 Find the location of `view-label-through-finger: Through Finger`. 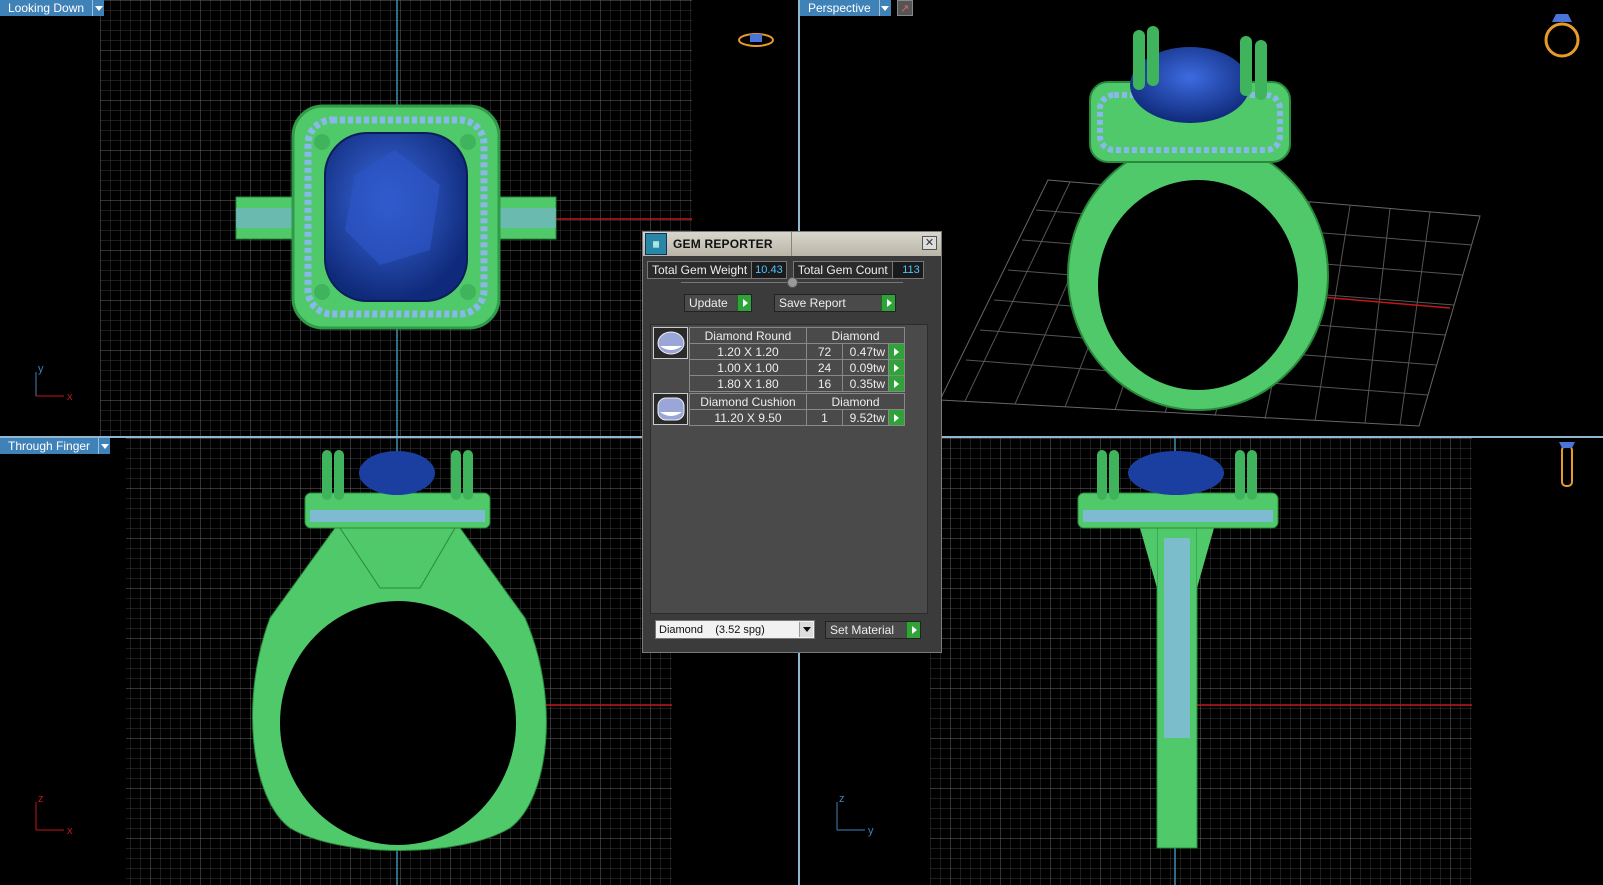

view-label-through-finger: Through Finger is located at coordinates (55, 446).